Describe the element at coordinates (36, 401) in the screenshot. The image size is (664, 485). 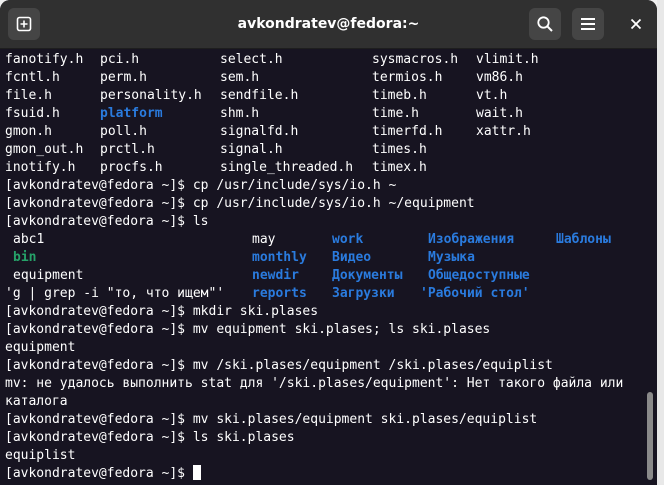
I see `error-line: каталога` at that location.